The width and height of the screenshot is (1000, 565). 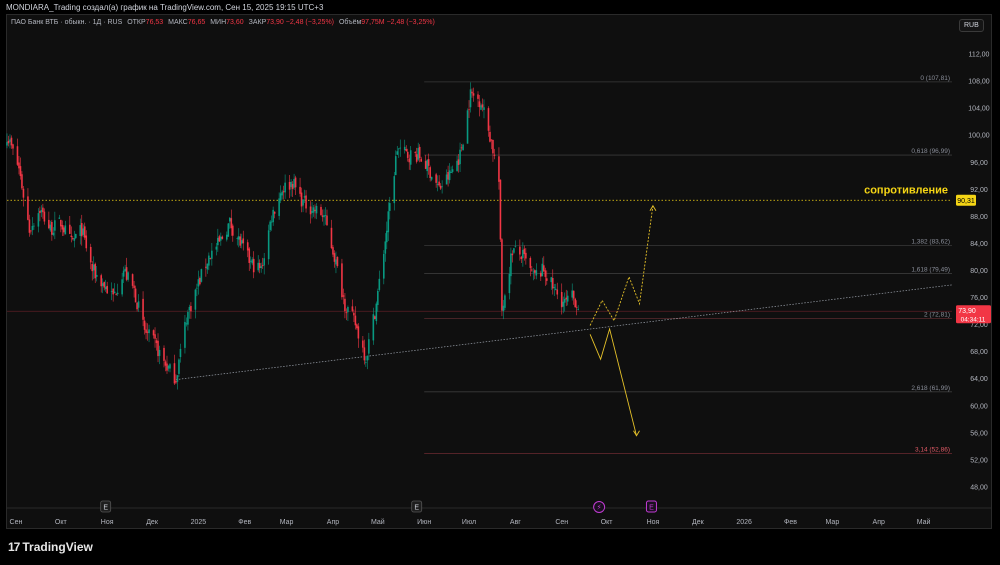 What do you see at coordinates (515, 522) in the screenshot?
I see `x-tick-label: Авг` at bounding box center [515, 522].